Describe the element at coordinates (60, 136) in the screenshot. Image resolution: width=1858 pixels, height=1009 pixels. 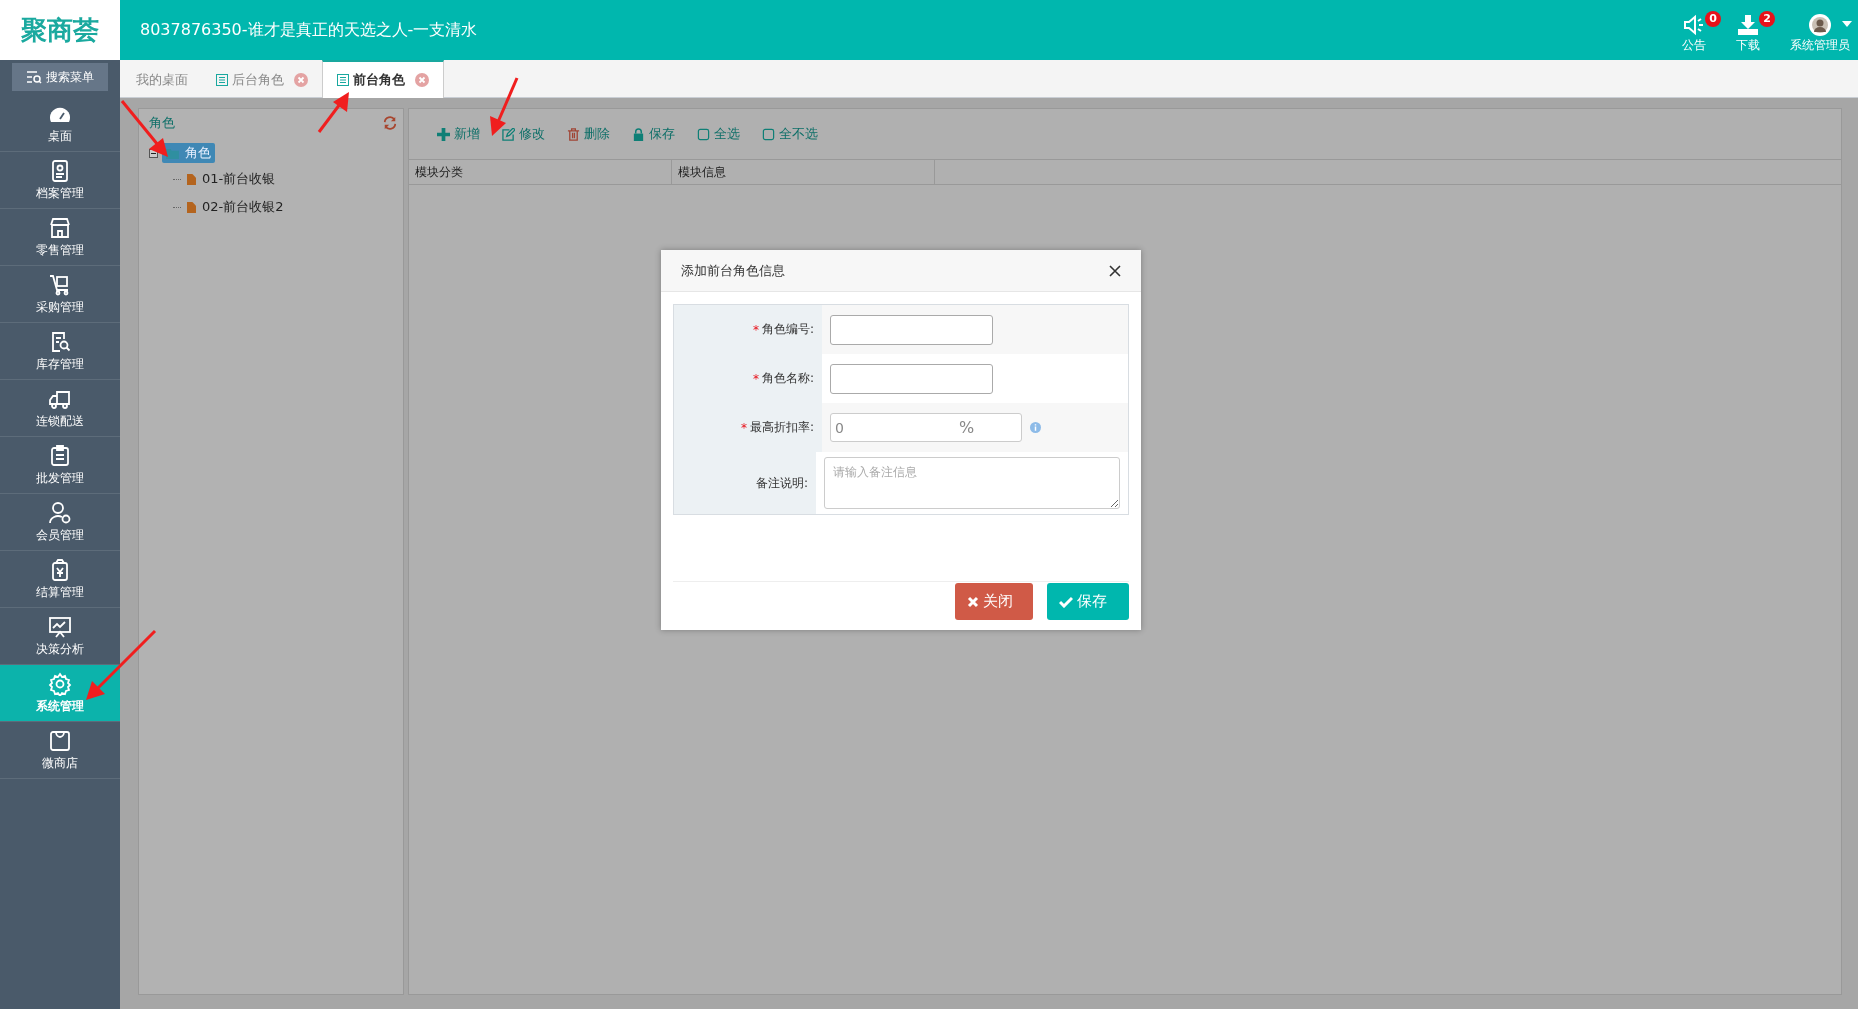
I see `sidebar-label: 桌面` at that location.